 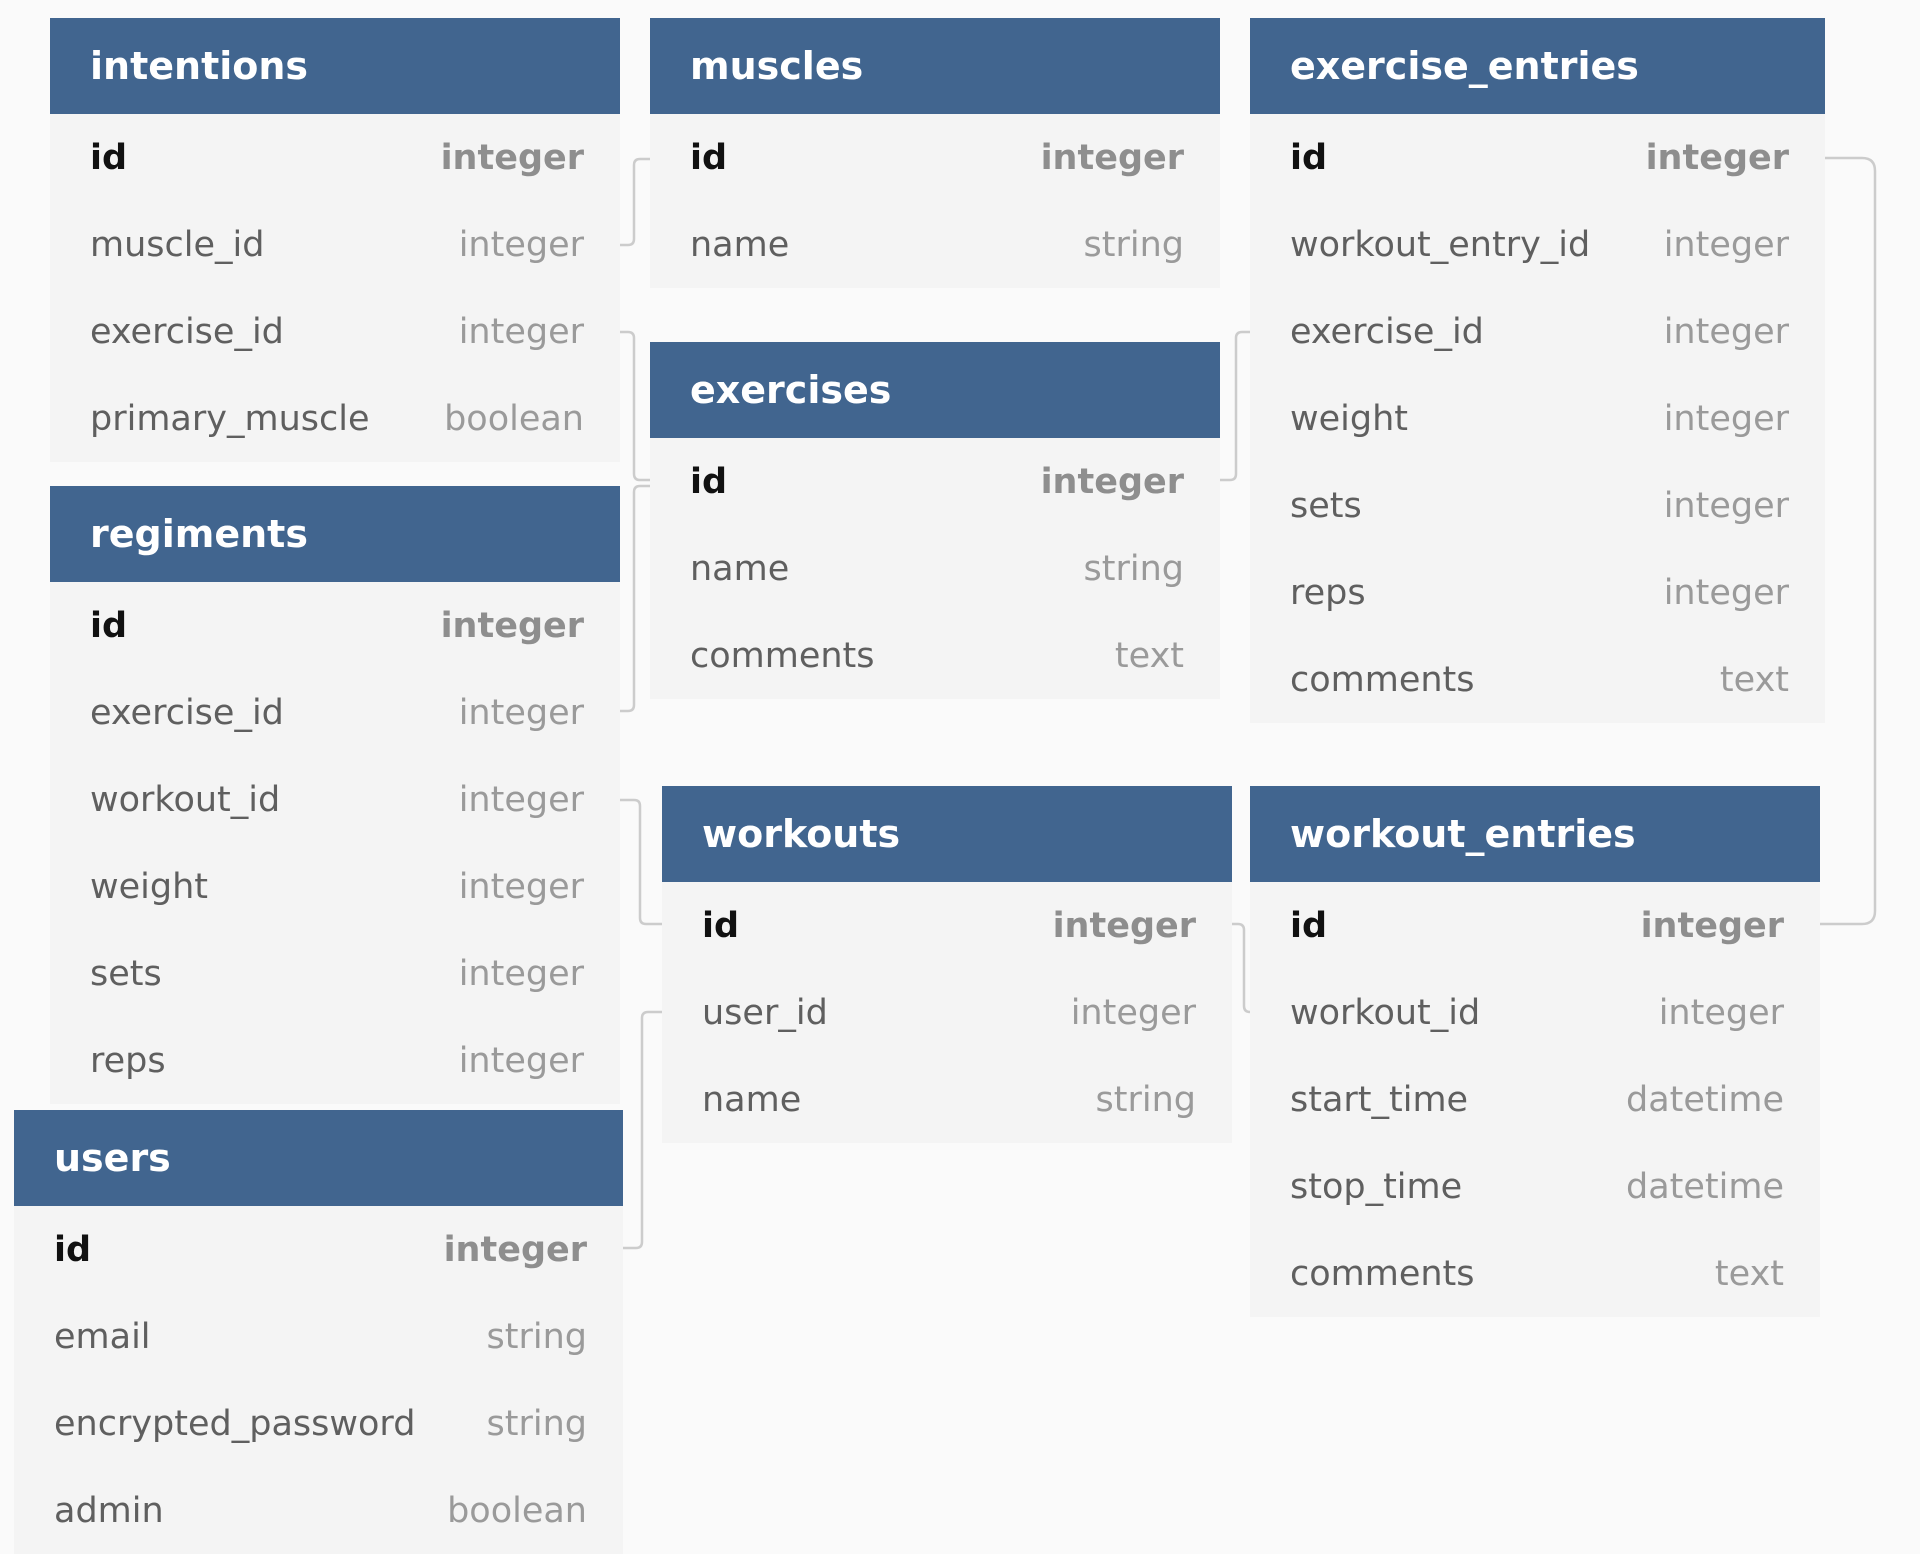 I want to click on column-name: workout_entry_id, so click(x=1440, y=244).